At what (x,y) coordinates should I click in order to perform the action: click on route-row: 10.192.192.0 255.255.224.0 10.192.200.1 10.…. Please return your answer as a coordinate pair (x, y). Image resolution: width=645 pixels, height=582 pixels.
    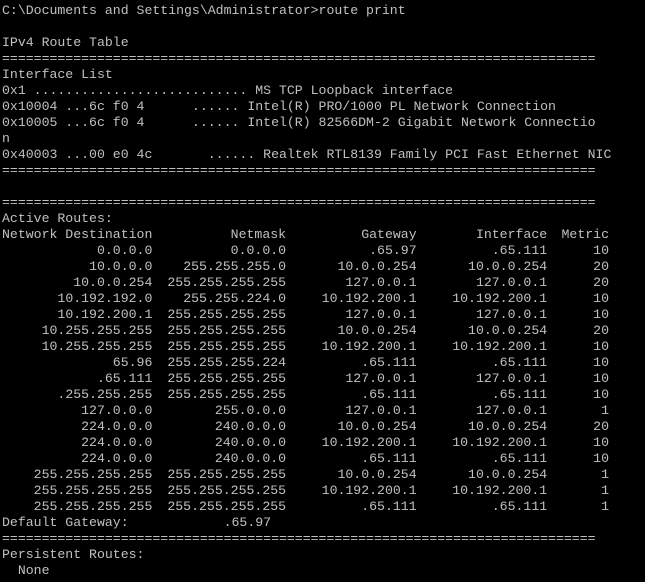
    Looking at the image, I should click on (323, 299).